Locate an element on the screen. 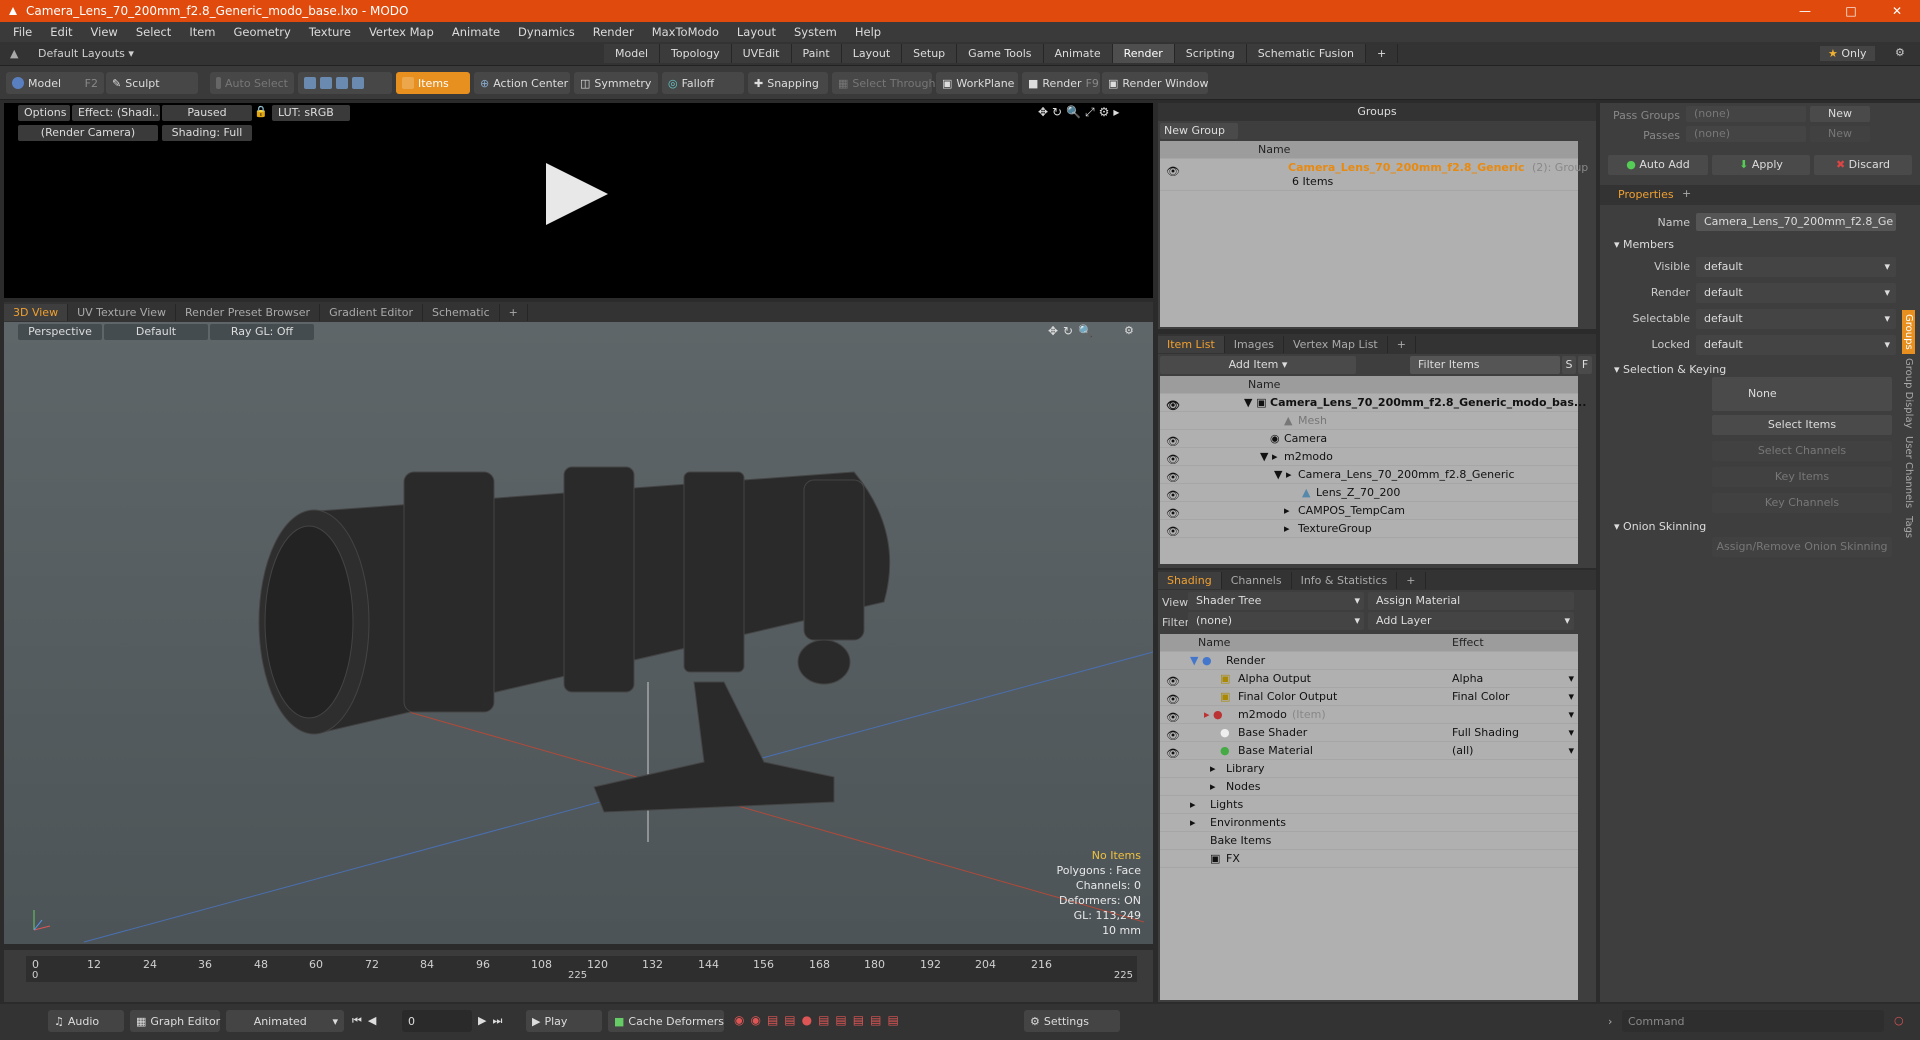 The height and width of the screenshot is (1040, 1920). menu-select: Select is located at coordinates (153, 32).